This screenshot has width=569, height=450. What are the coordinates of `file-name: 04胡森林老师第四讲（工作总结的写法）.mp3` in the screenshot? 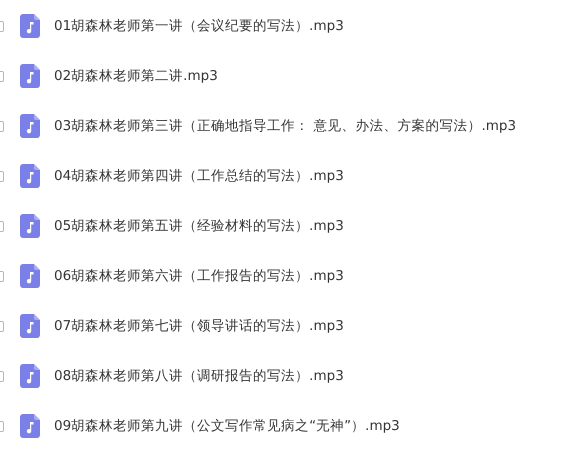 It's located at (199, 176).